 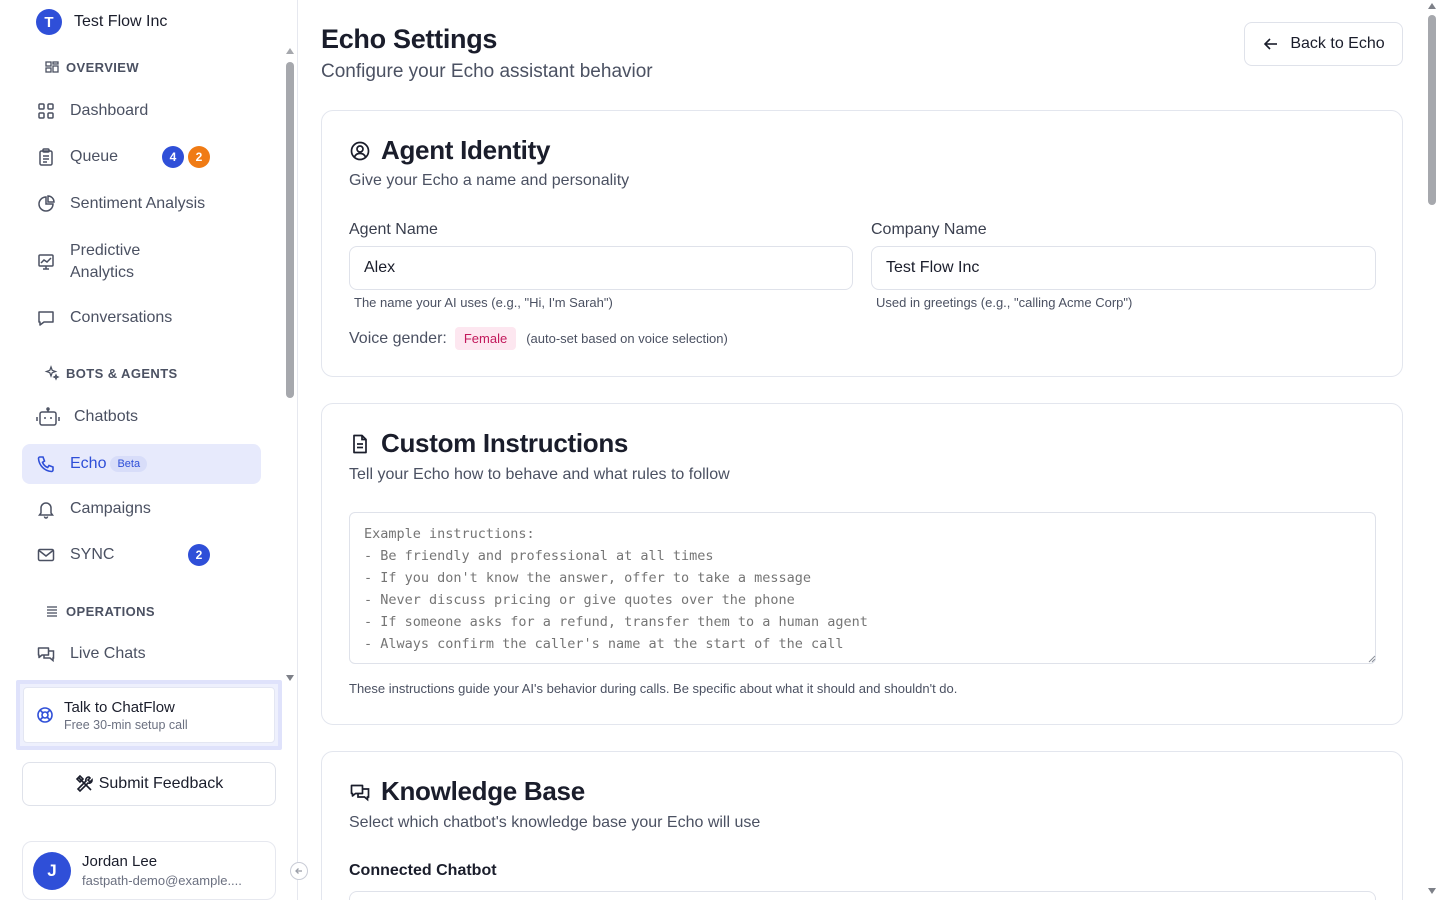 I want to click on sidebar-scrollbar-thumb, so click(x=290, y=230).